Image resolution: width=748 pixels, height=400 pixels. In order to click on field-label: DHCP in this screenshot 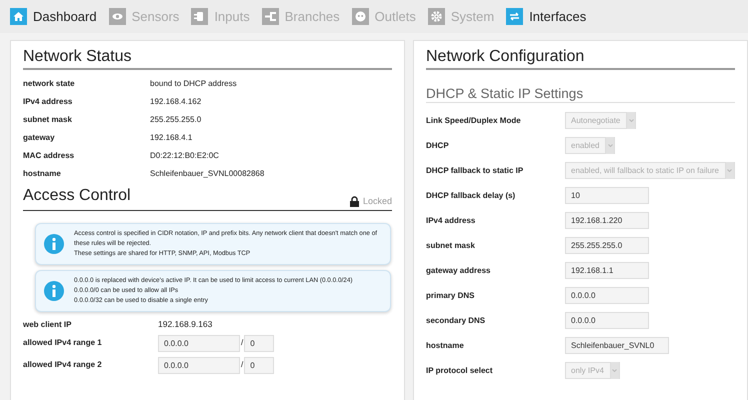, I will do `click(438, 146)`.